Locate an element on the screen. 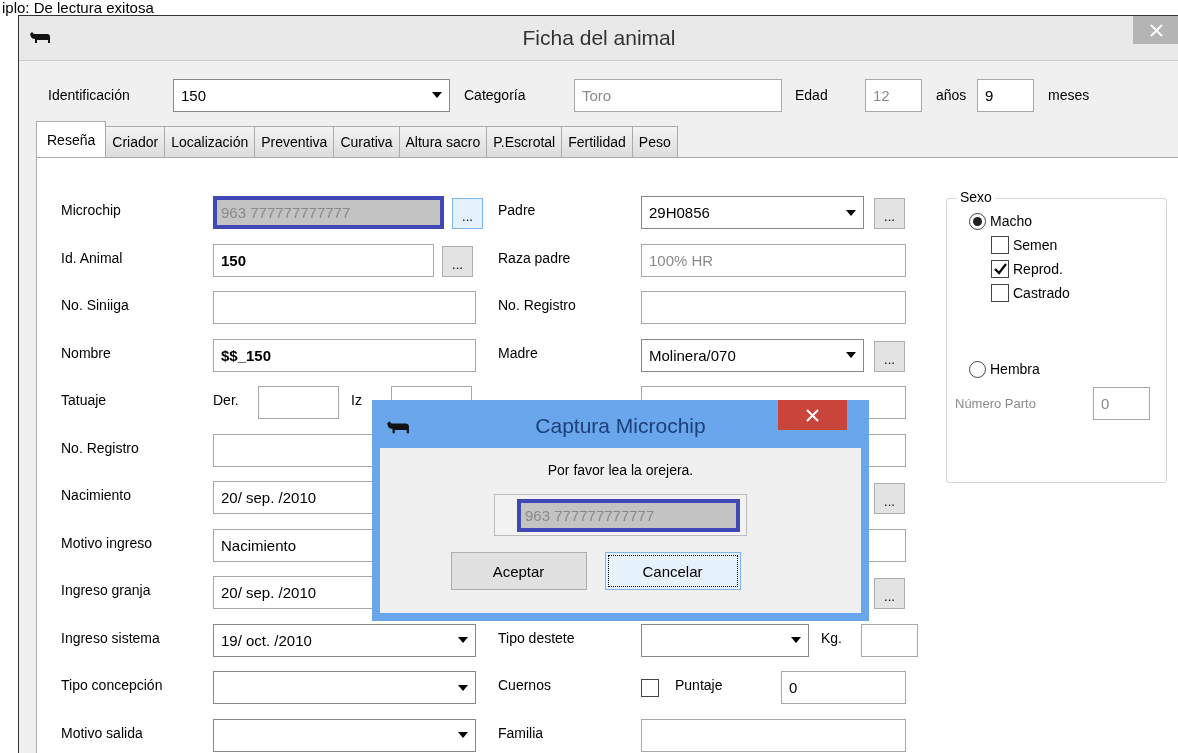  field-label: Microchip is located at coordinates (91, 209).